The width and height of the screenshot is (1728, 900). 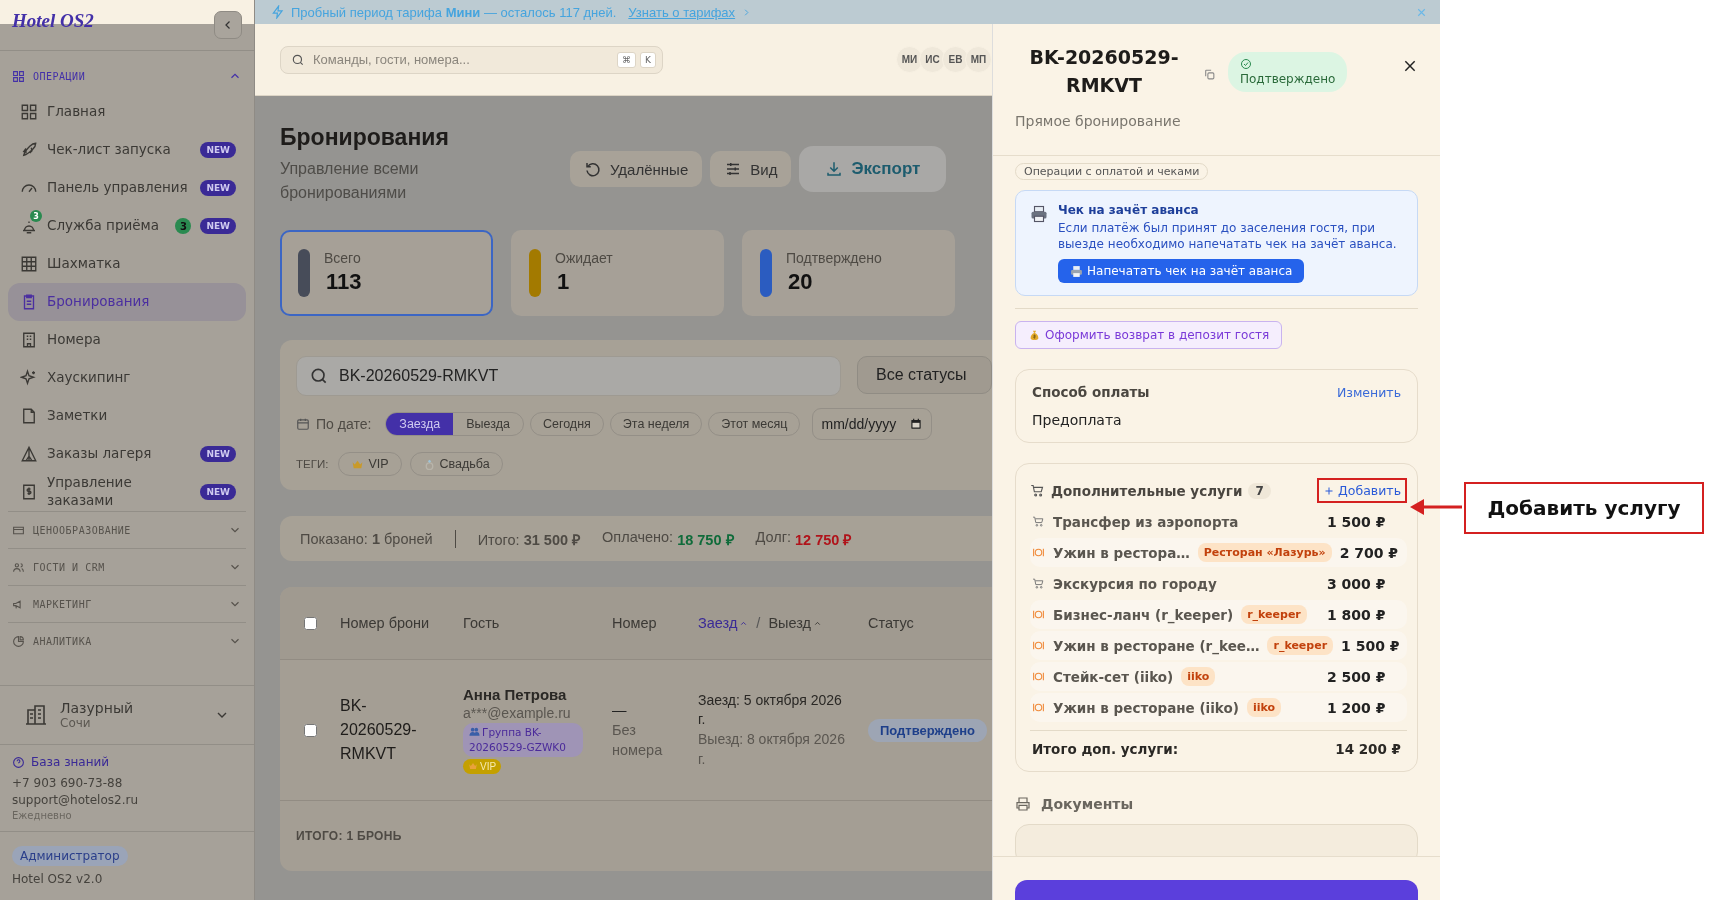 I want to click on service-price: 1 200 ₽, so click(x=1357, y=707).